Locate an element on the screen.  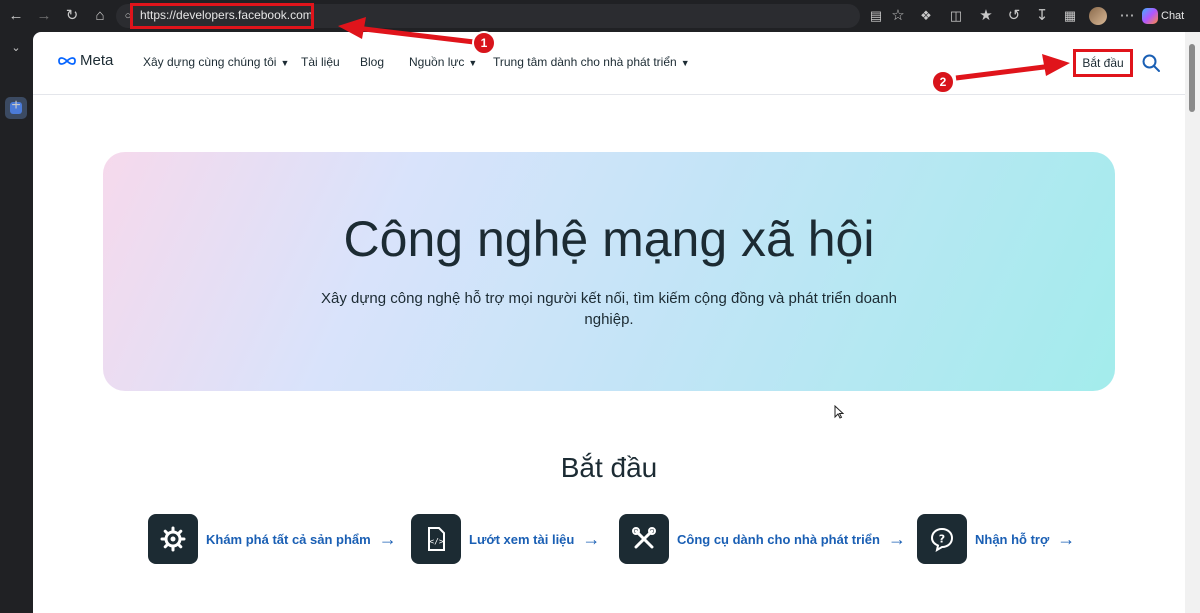
annotation-badge-1: 1 is located at coordinates (484, 43).